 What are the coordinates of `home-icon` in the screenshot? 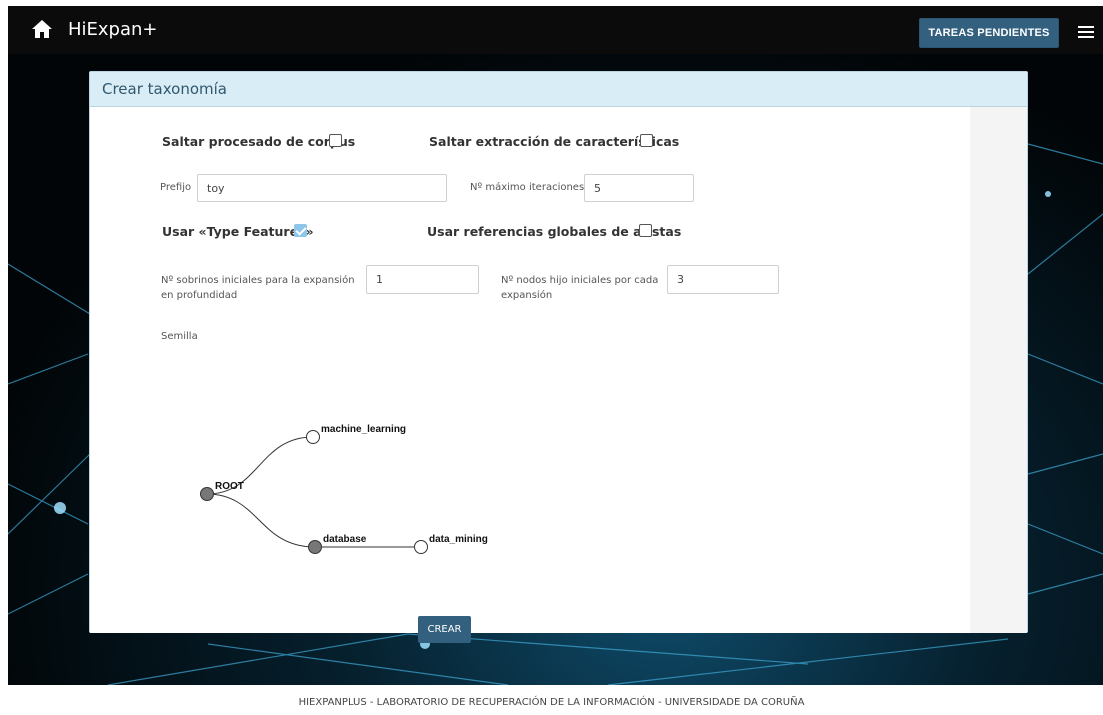 It's located at (42, 29).